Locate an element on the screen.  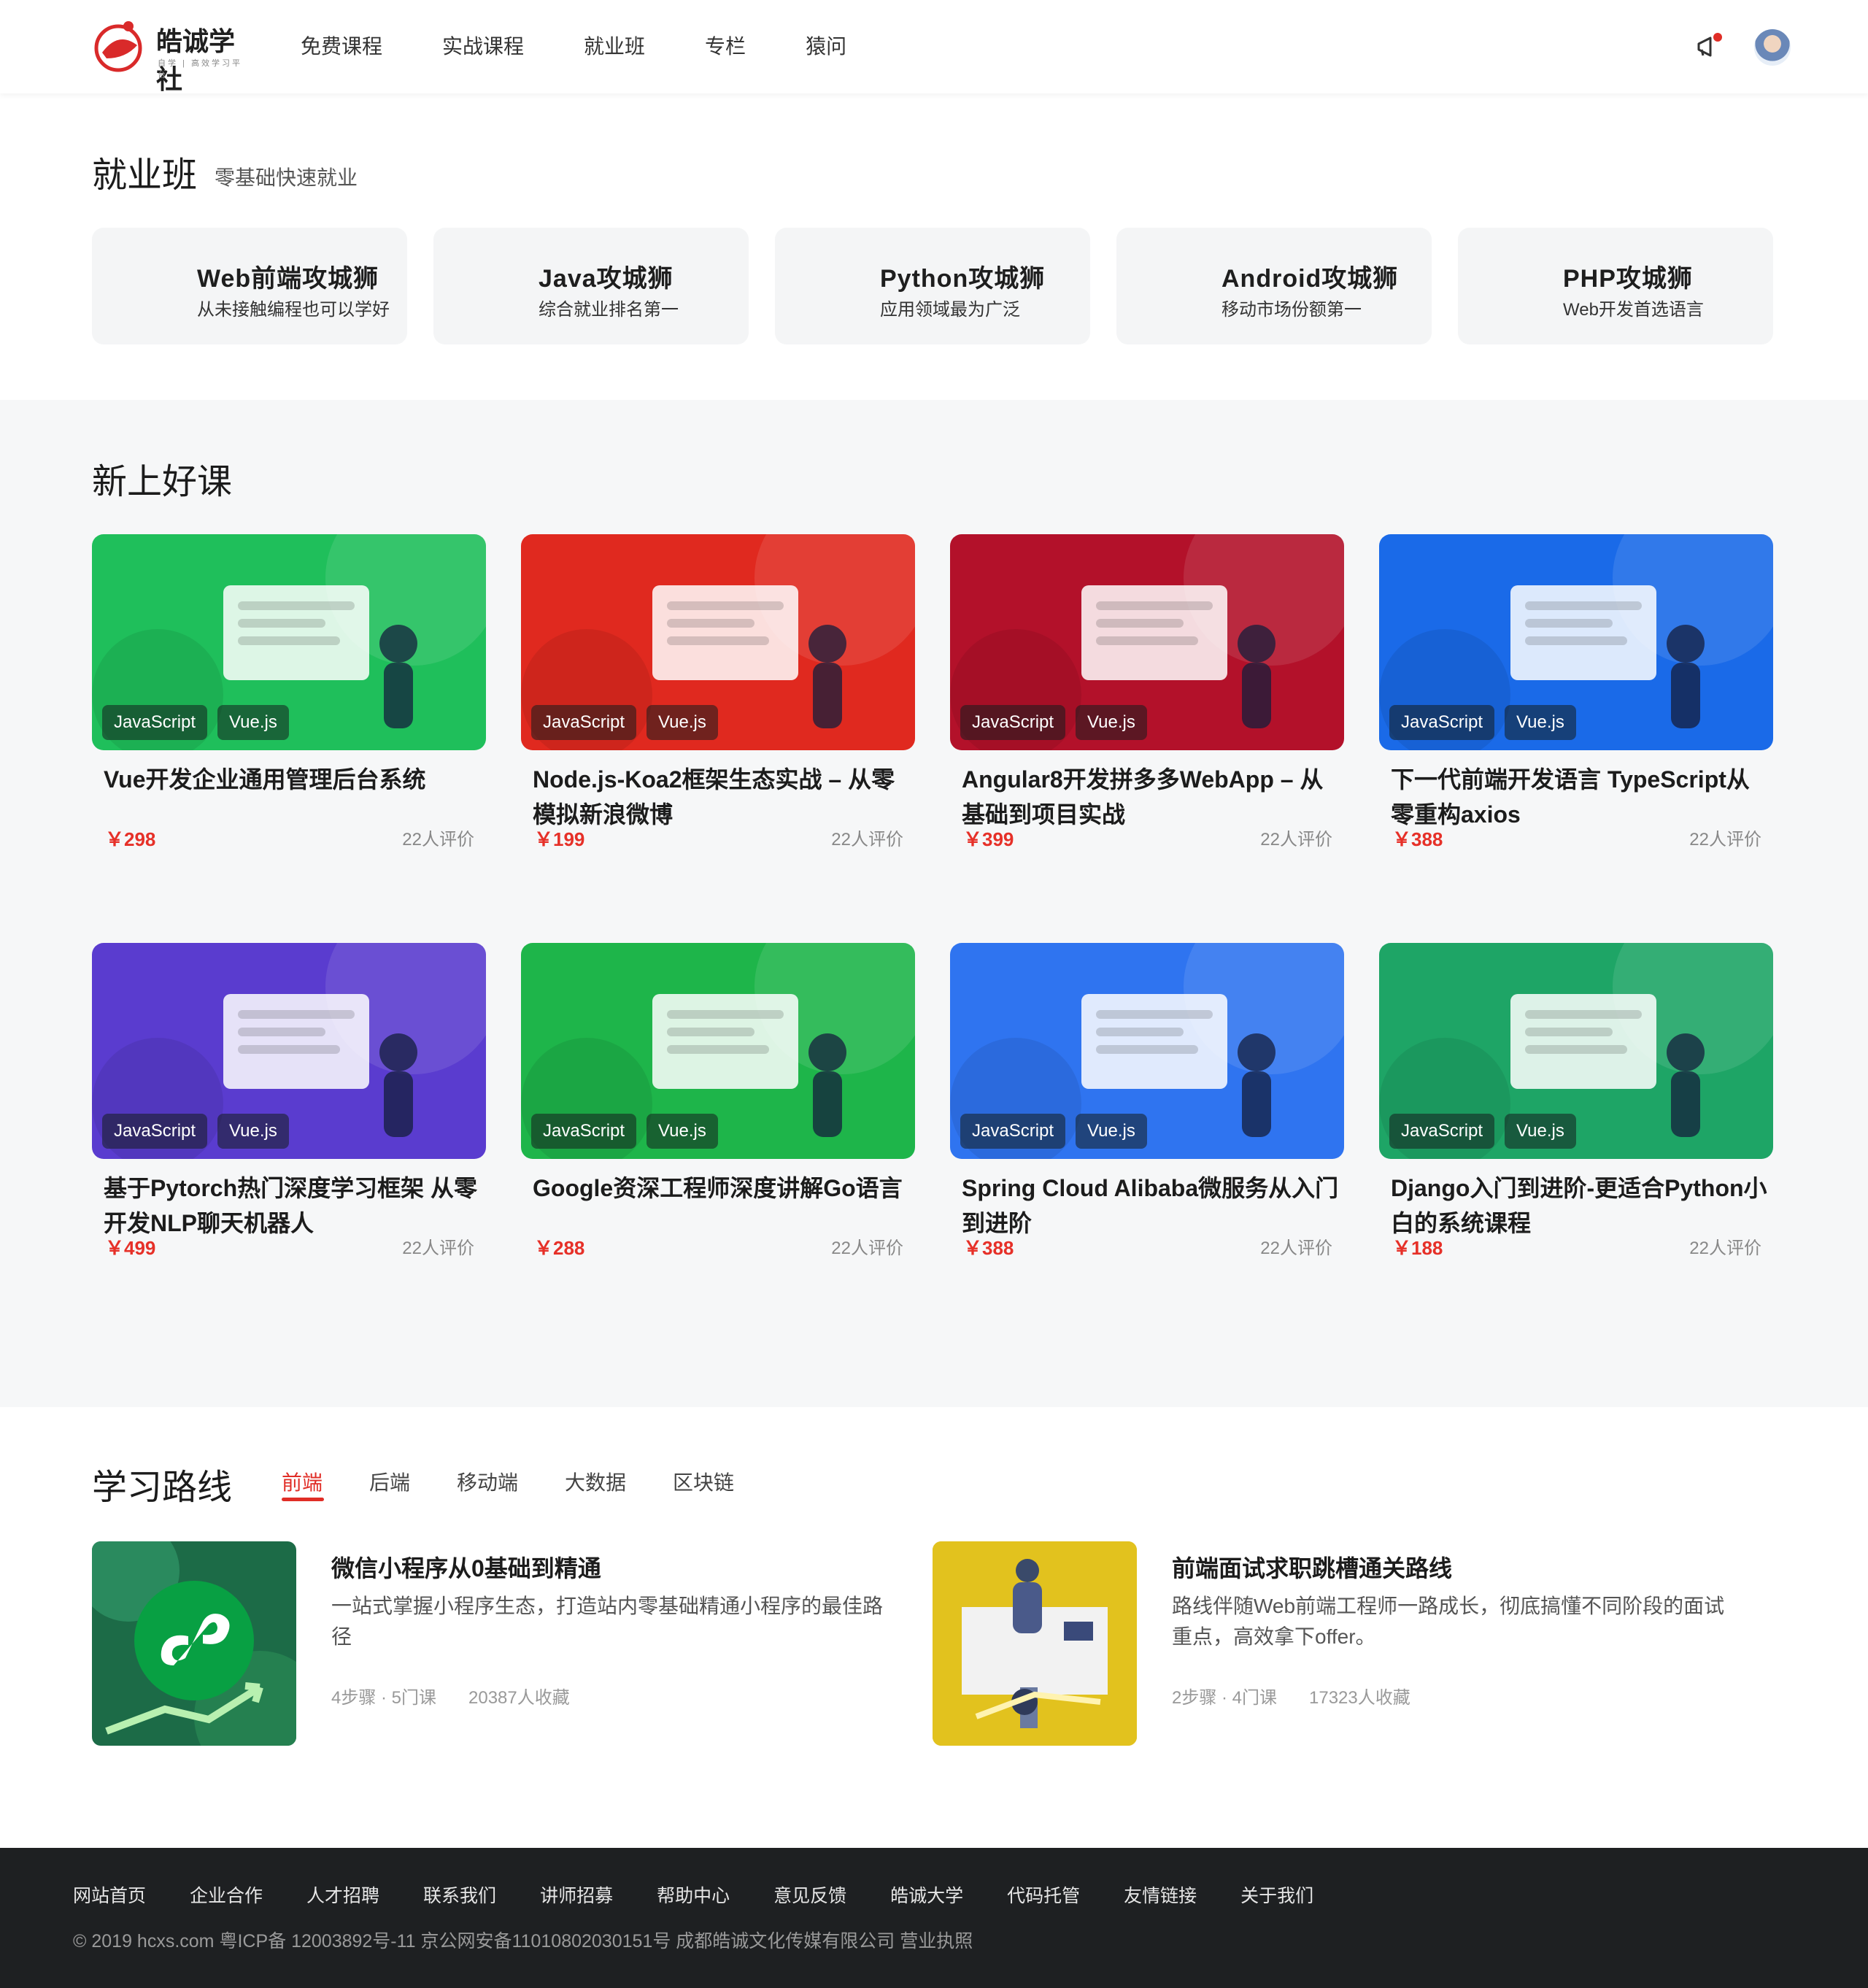
employment-card-title: PHP攻城狮 is located at coordinates (1628, 279).